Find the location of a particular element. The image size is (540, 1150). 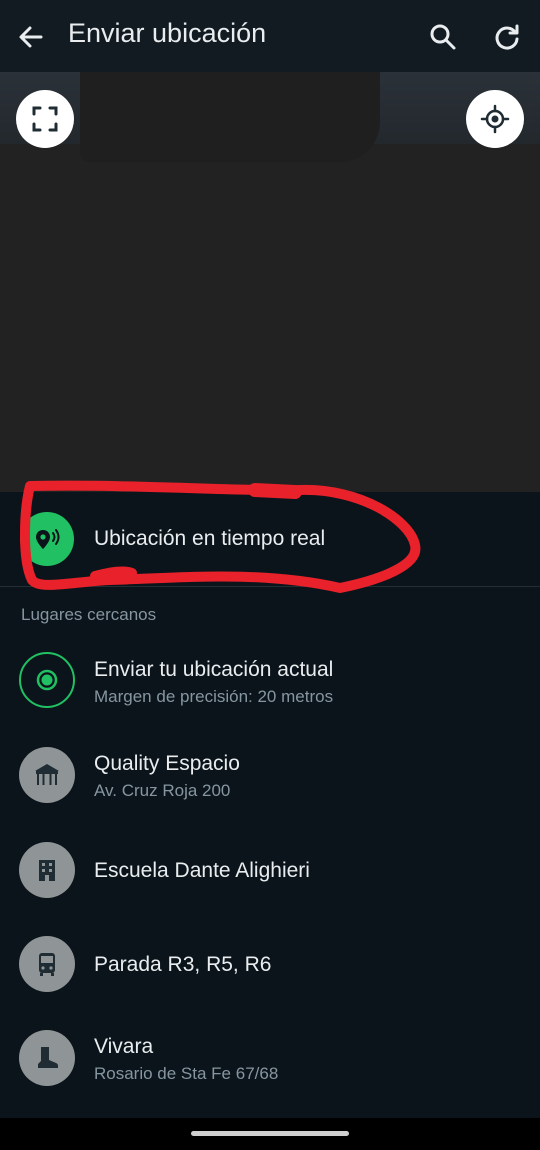

place-subtitle: Rosario de Sta Fe 67/68 is located at coordinates (186, 1073).